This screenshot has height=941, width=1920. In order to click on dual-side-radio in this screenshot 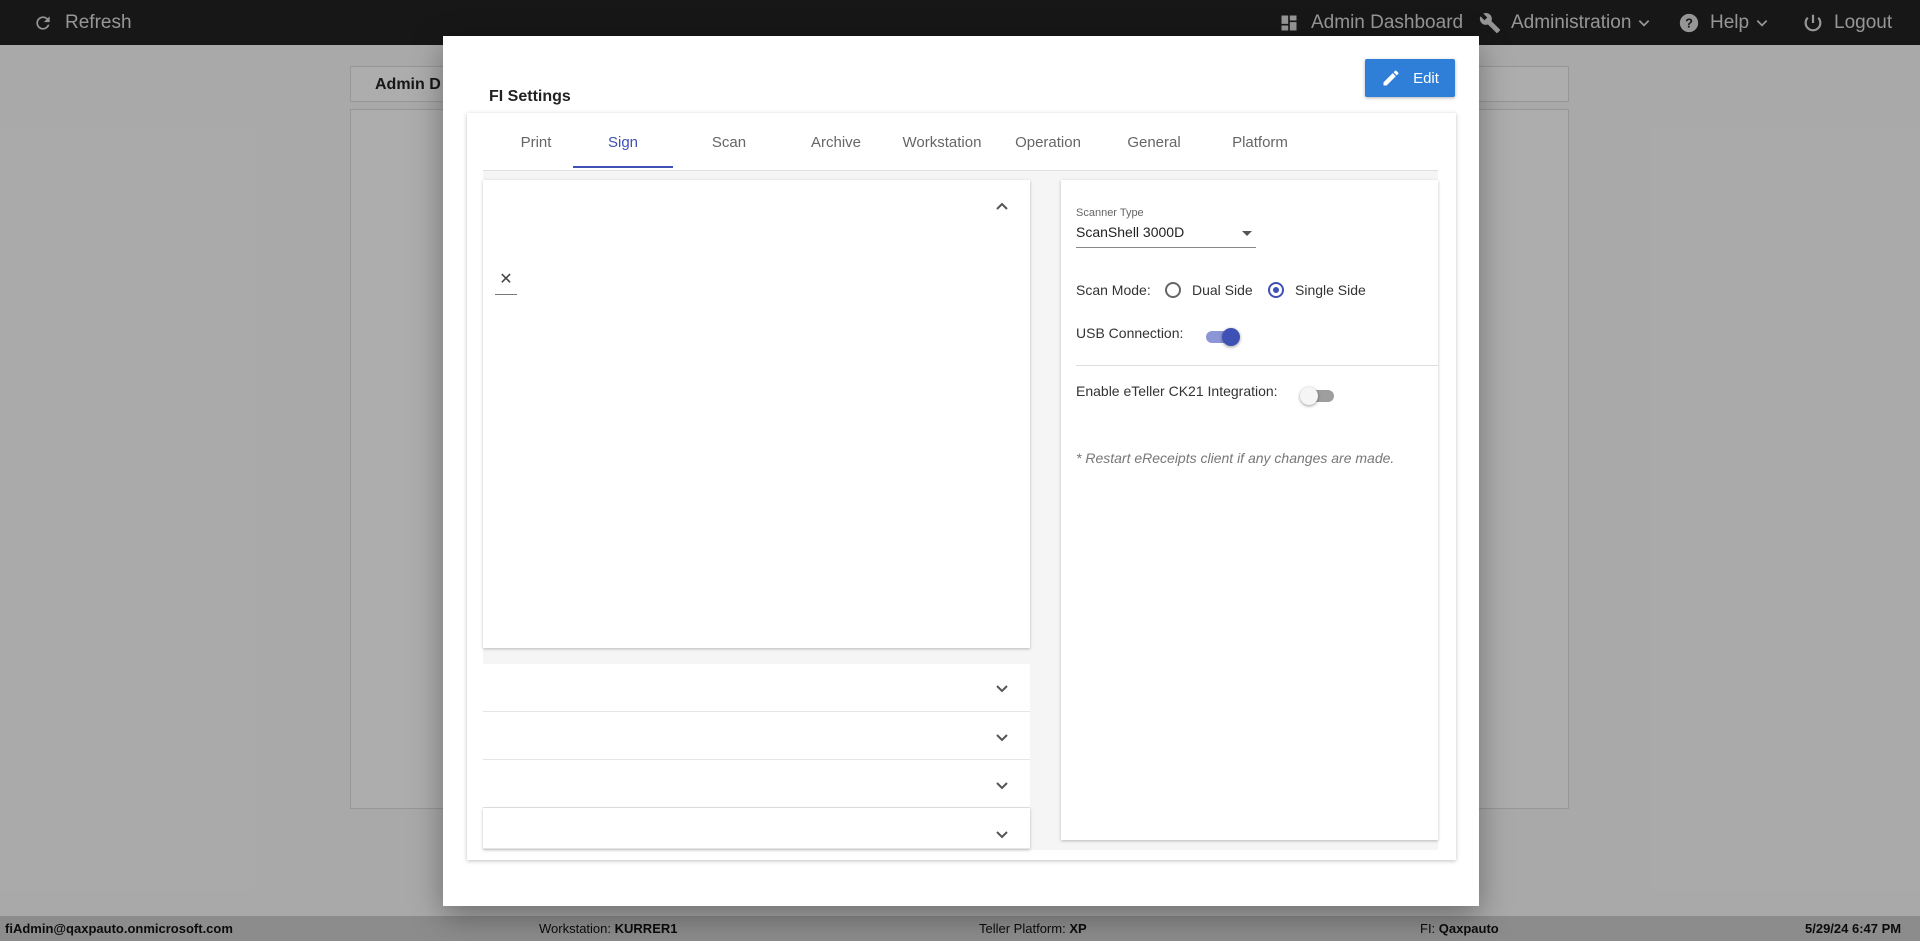, I will do `click(1173, 290)`.